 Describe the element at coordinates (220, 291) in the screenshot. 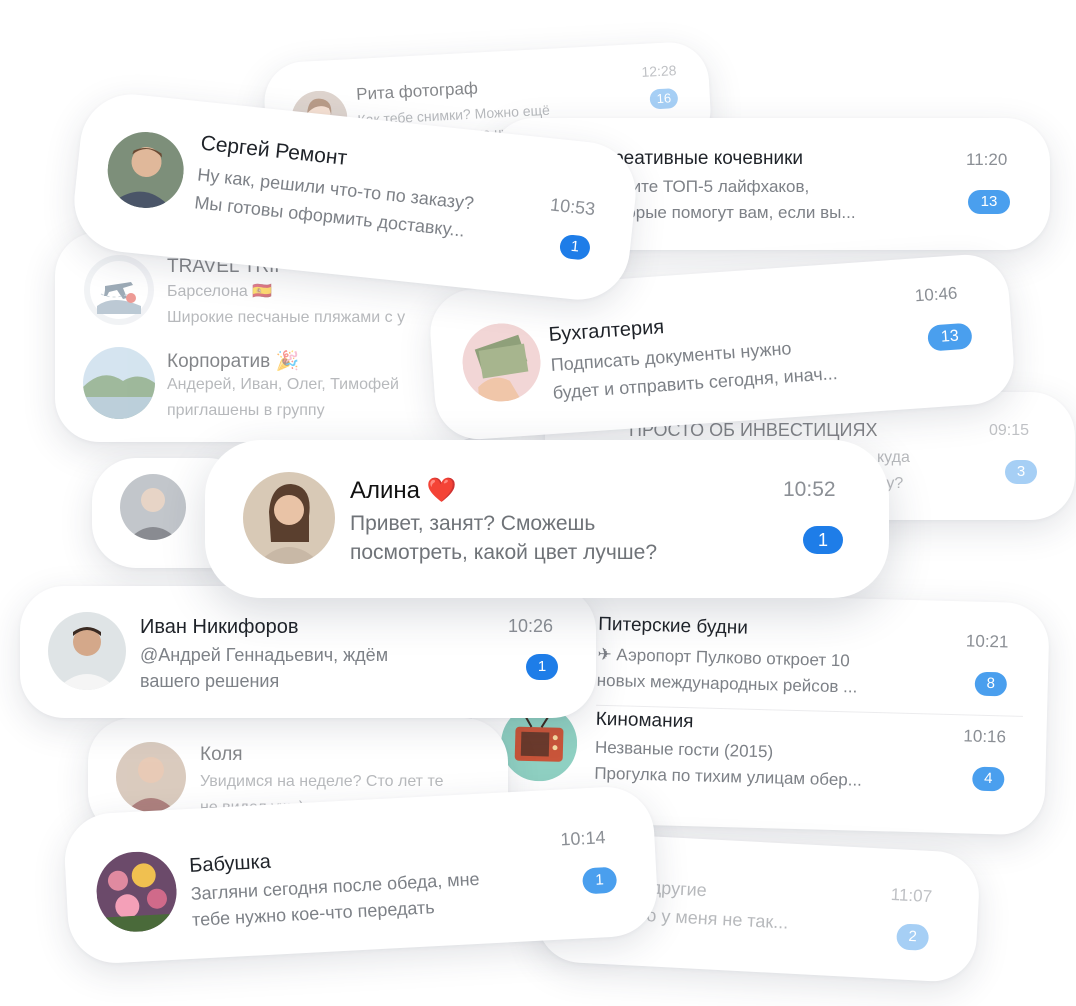

I see `chat-message-line-1: Барселона 🇪🇸` at that location.